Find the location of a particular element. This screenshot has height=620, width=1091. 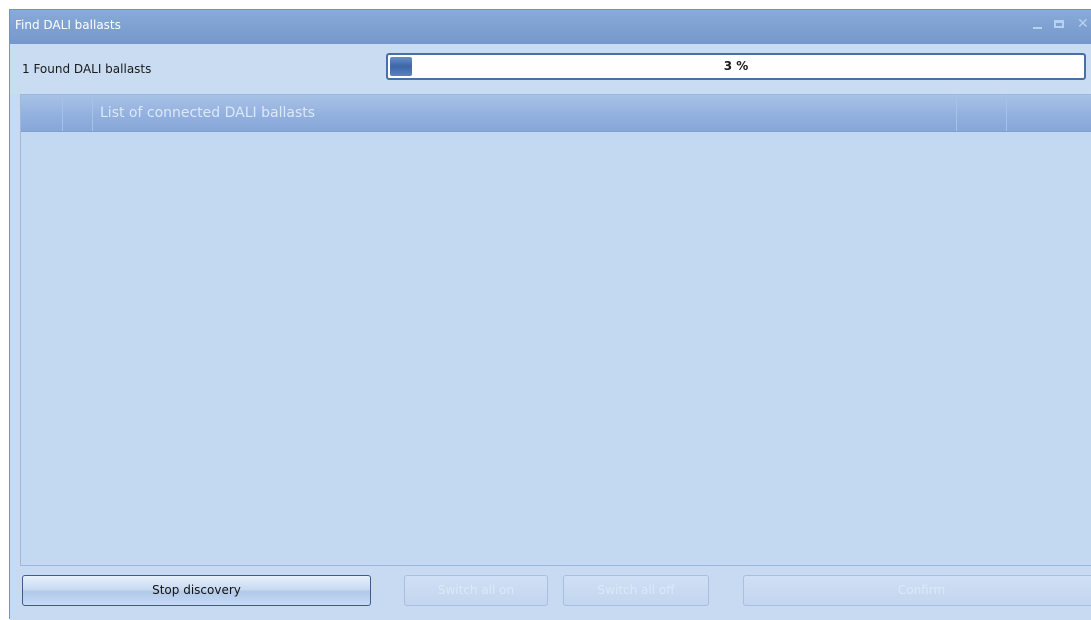

close-icon: ✕ is located at coordinates (1084, 24).